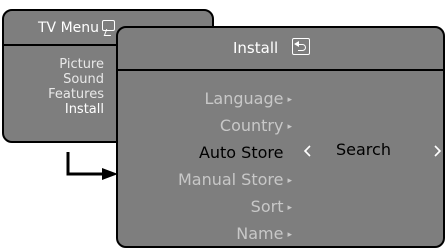  What do you see at coordinates (69, 28) in the screenshot?
I see `tv-menu-title: TV Menu` at bounding box center [69, 28].